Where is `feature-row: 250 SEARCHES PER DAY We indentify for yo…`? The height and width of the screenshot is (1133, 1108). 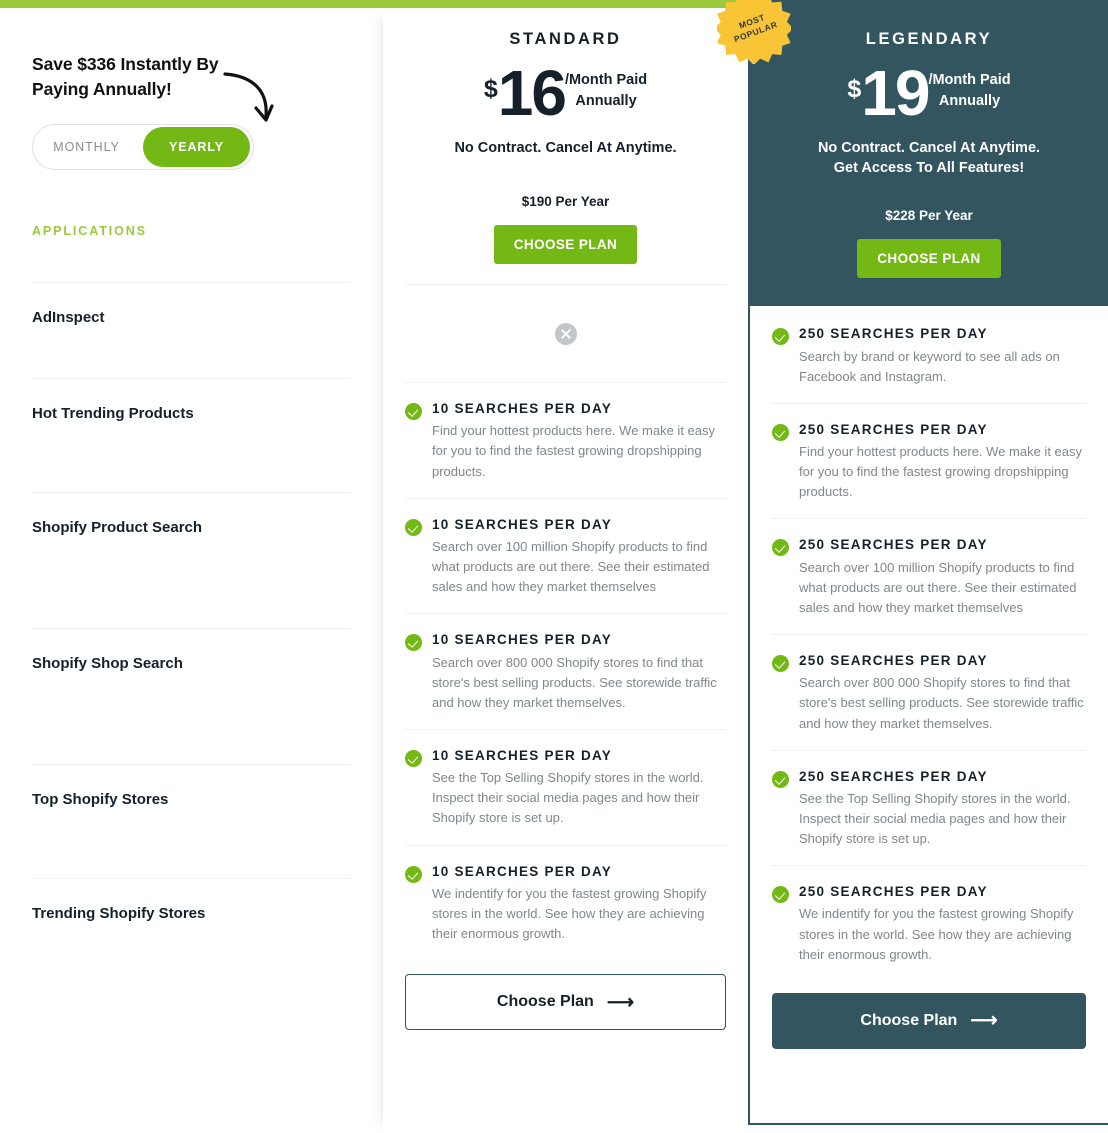
feature-row: 250 SEARCHES PER DAY We indentify for yo… is located at coordinates (929, 923).